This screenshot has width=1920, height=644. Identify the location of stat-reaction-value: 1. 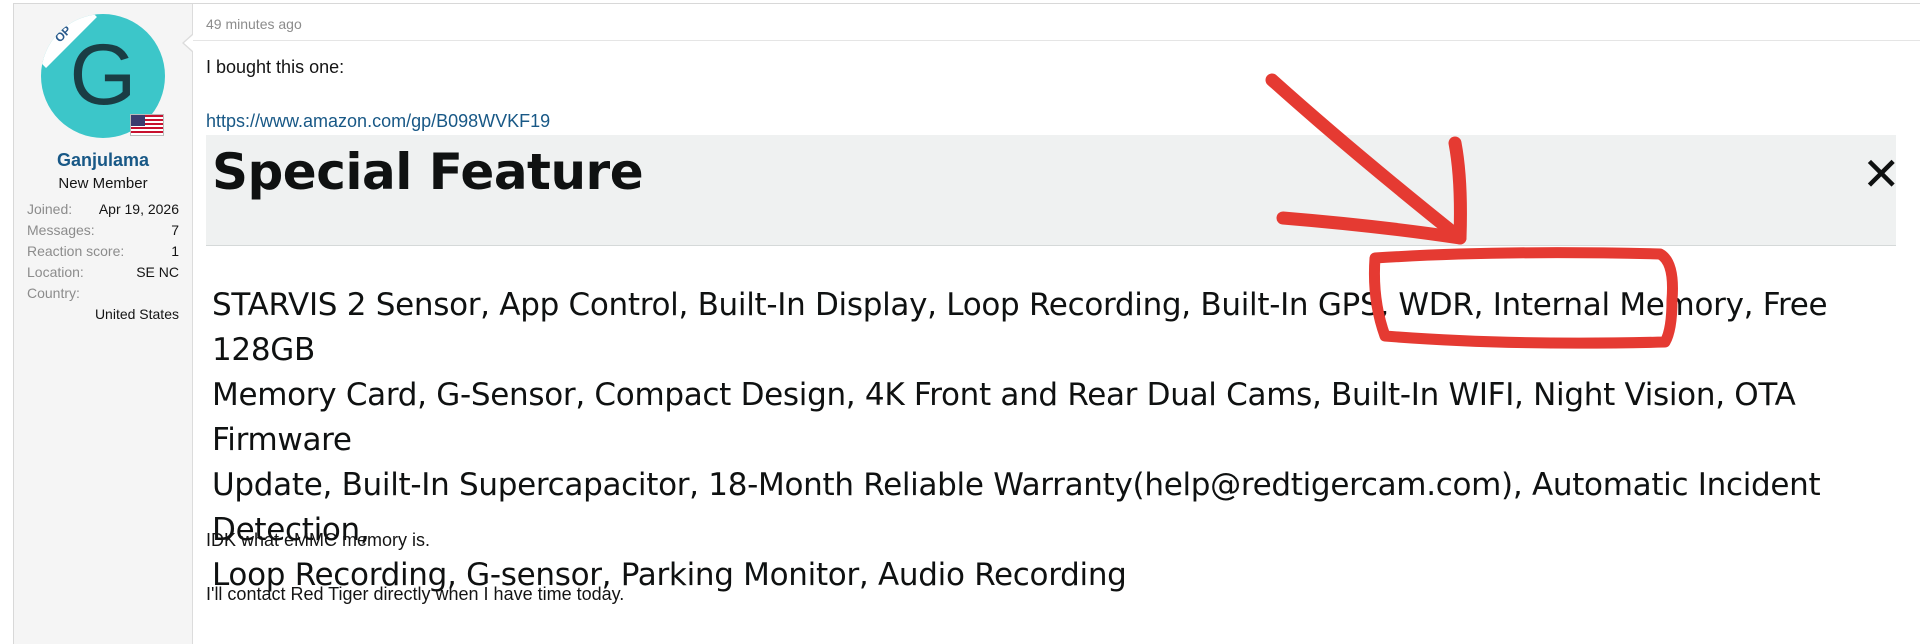
(175, 251).